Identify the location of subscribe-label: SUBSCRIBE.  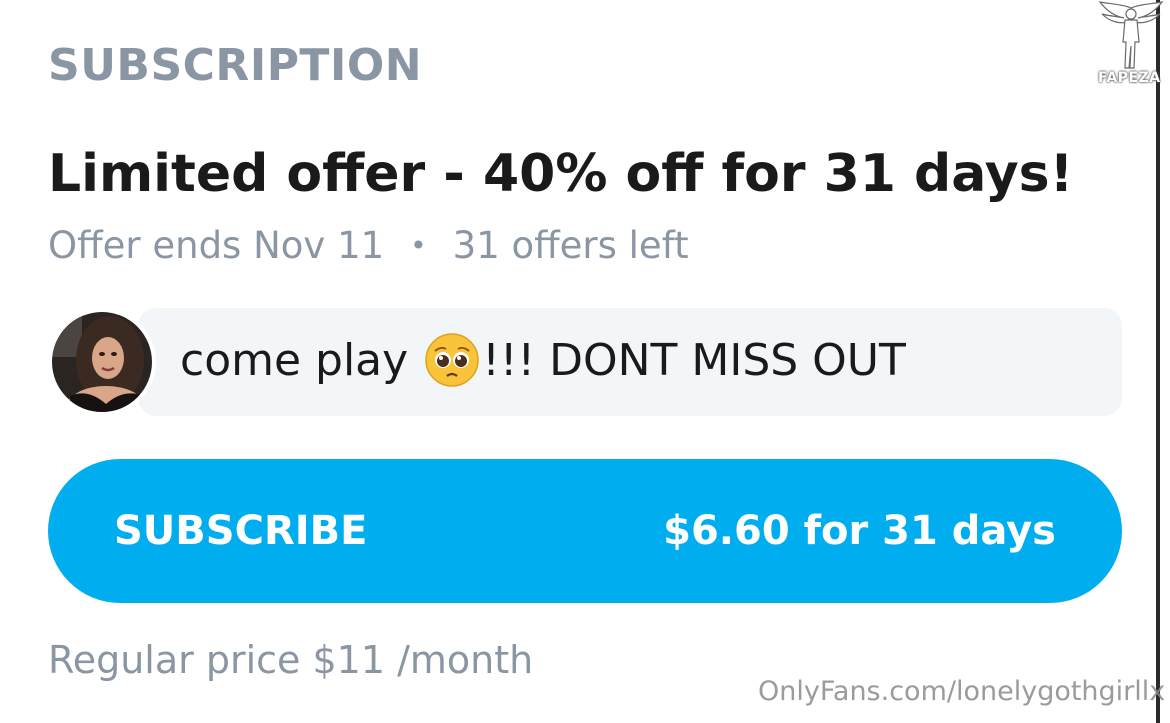
(241, 531).